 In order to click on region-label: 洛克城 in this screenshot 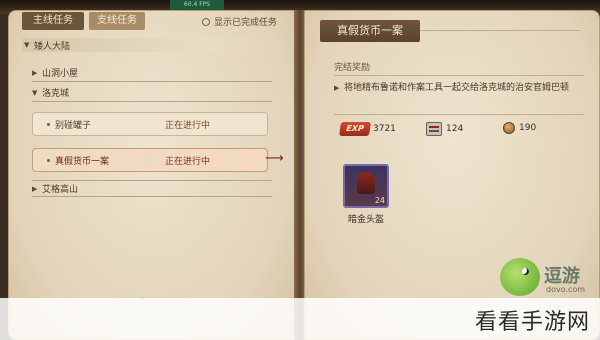, I will do `click(56, 94)`.